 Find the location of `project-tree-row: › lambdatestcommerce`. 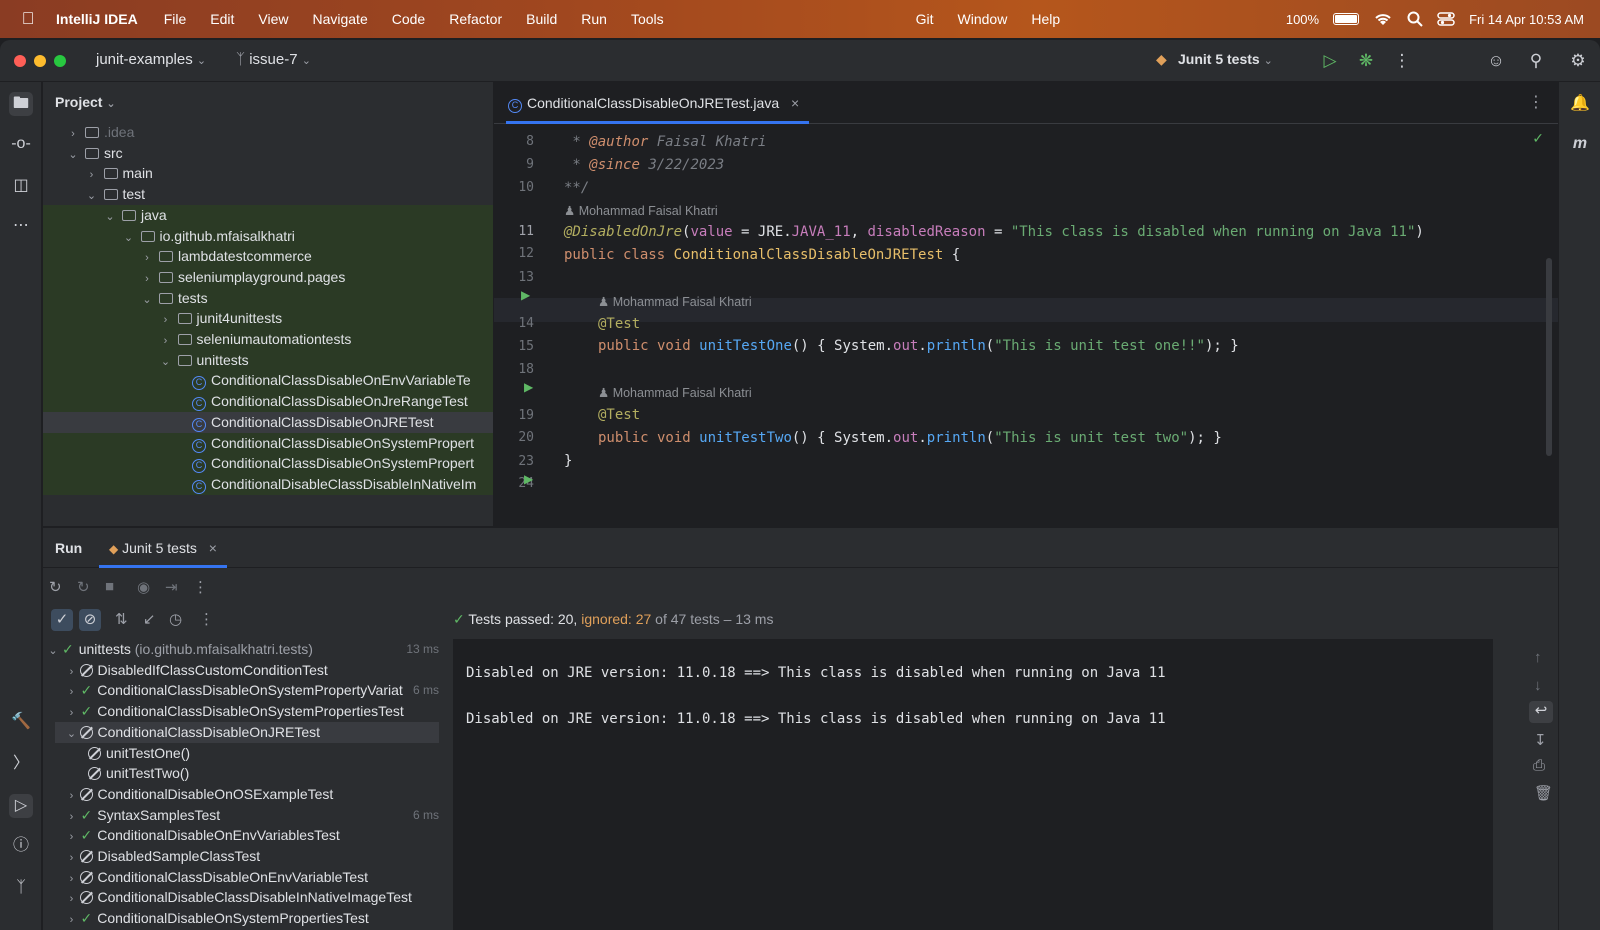

project-tree-row: › lambdatestcommerce is located at coordinates (268, 257).